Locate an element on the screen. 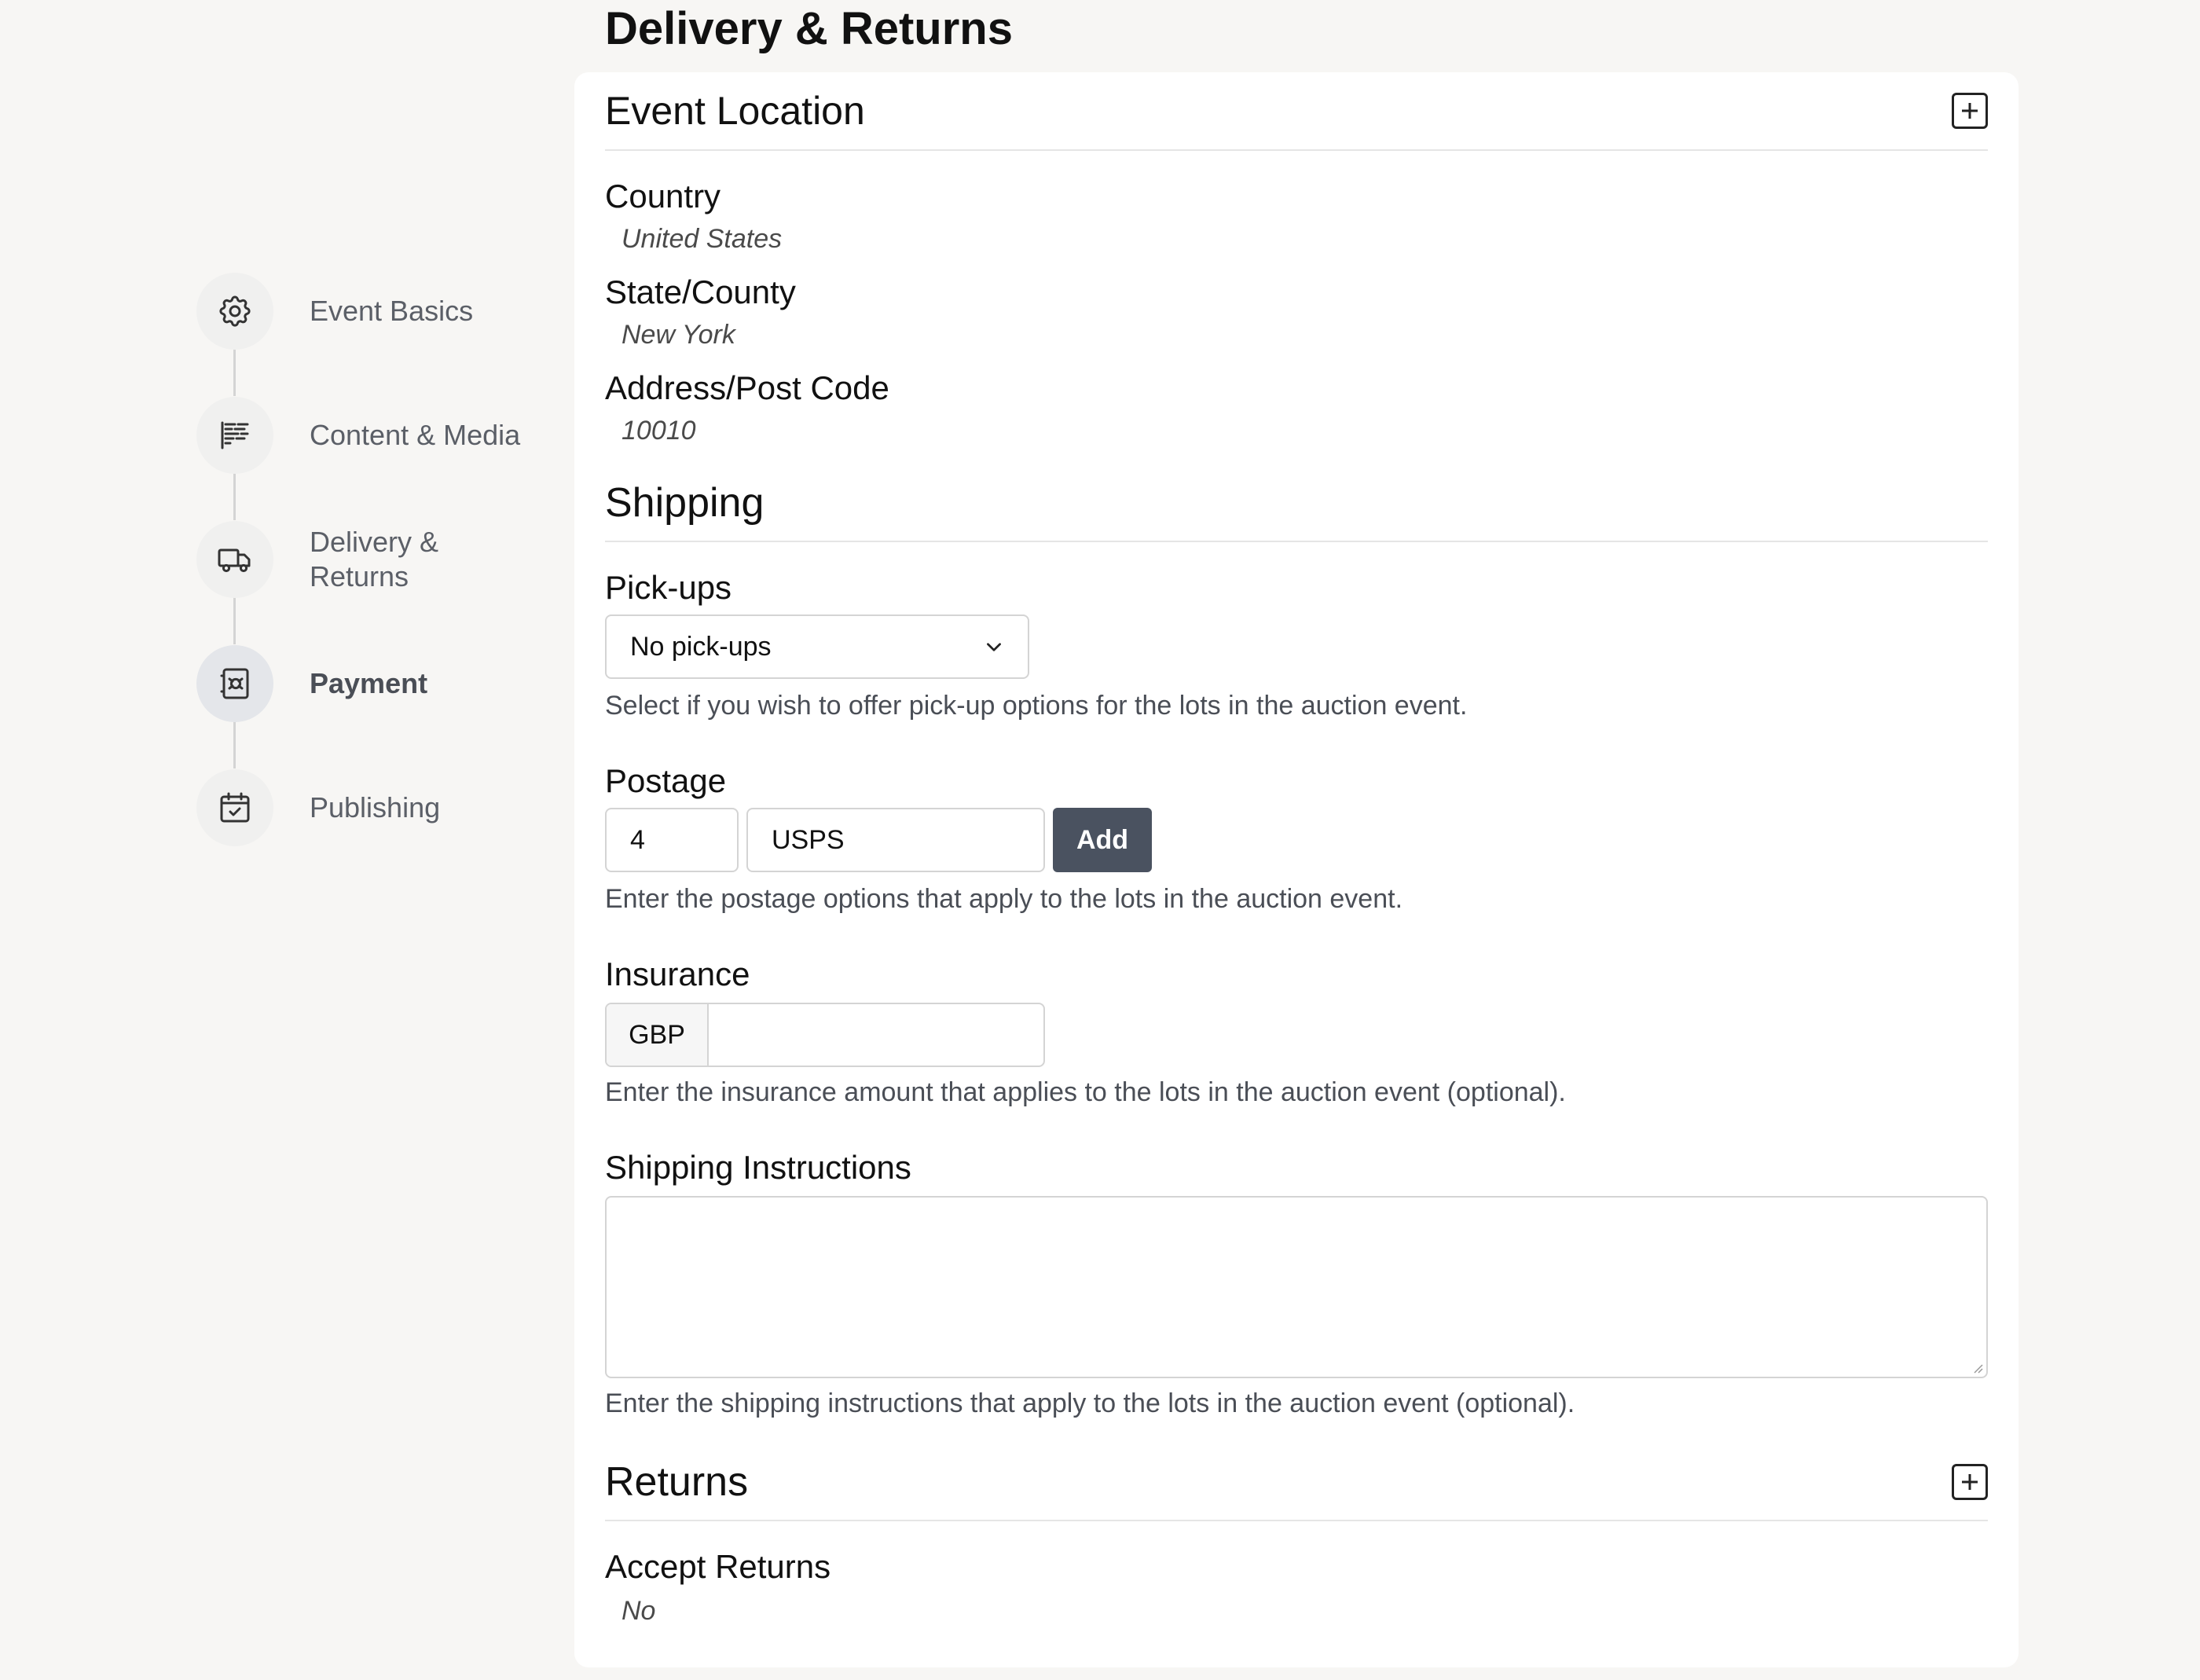 The height and width of the screenshot is (1680, 2200). postage-label: Postage is located at coordinates (666, 780).